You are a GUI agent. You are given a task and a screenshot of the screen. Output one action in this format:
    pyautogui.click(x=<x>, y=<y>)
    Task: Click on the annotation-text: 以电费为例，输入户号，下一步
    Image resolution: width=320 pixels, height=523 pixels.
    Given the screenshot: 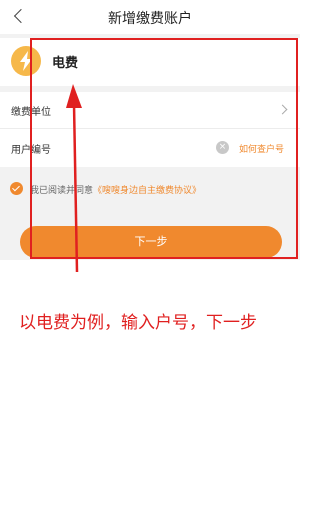 What is the action you would take?
    pyautogui.click(x=138, y=323)
    